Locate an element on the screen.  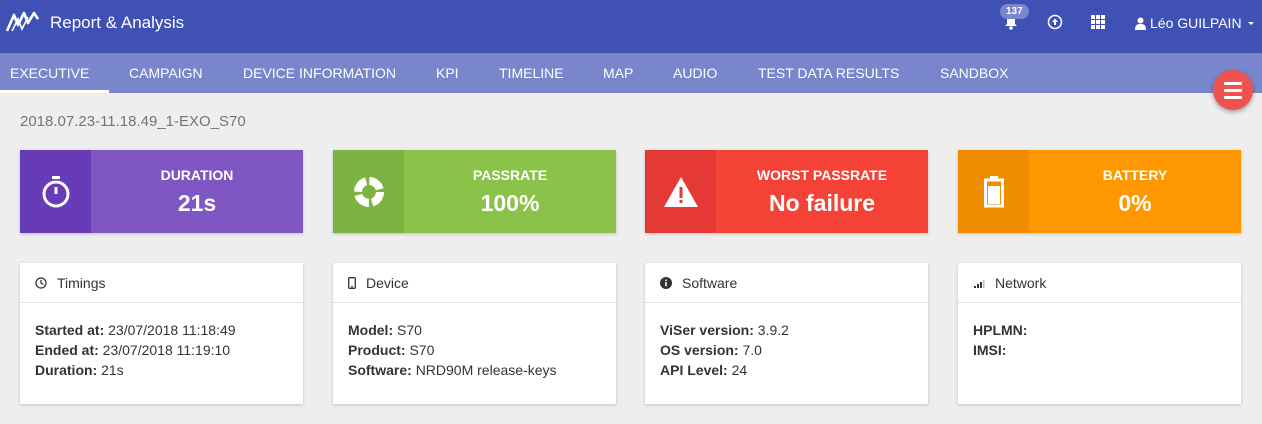
menu-fab-button is located at coordinates (1233, 90).